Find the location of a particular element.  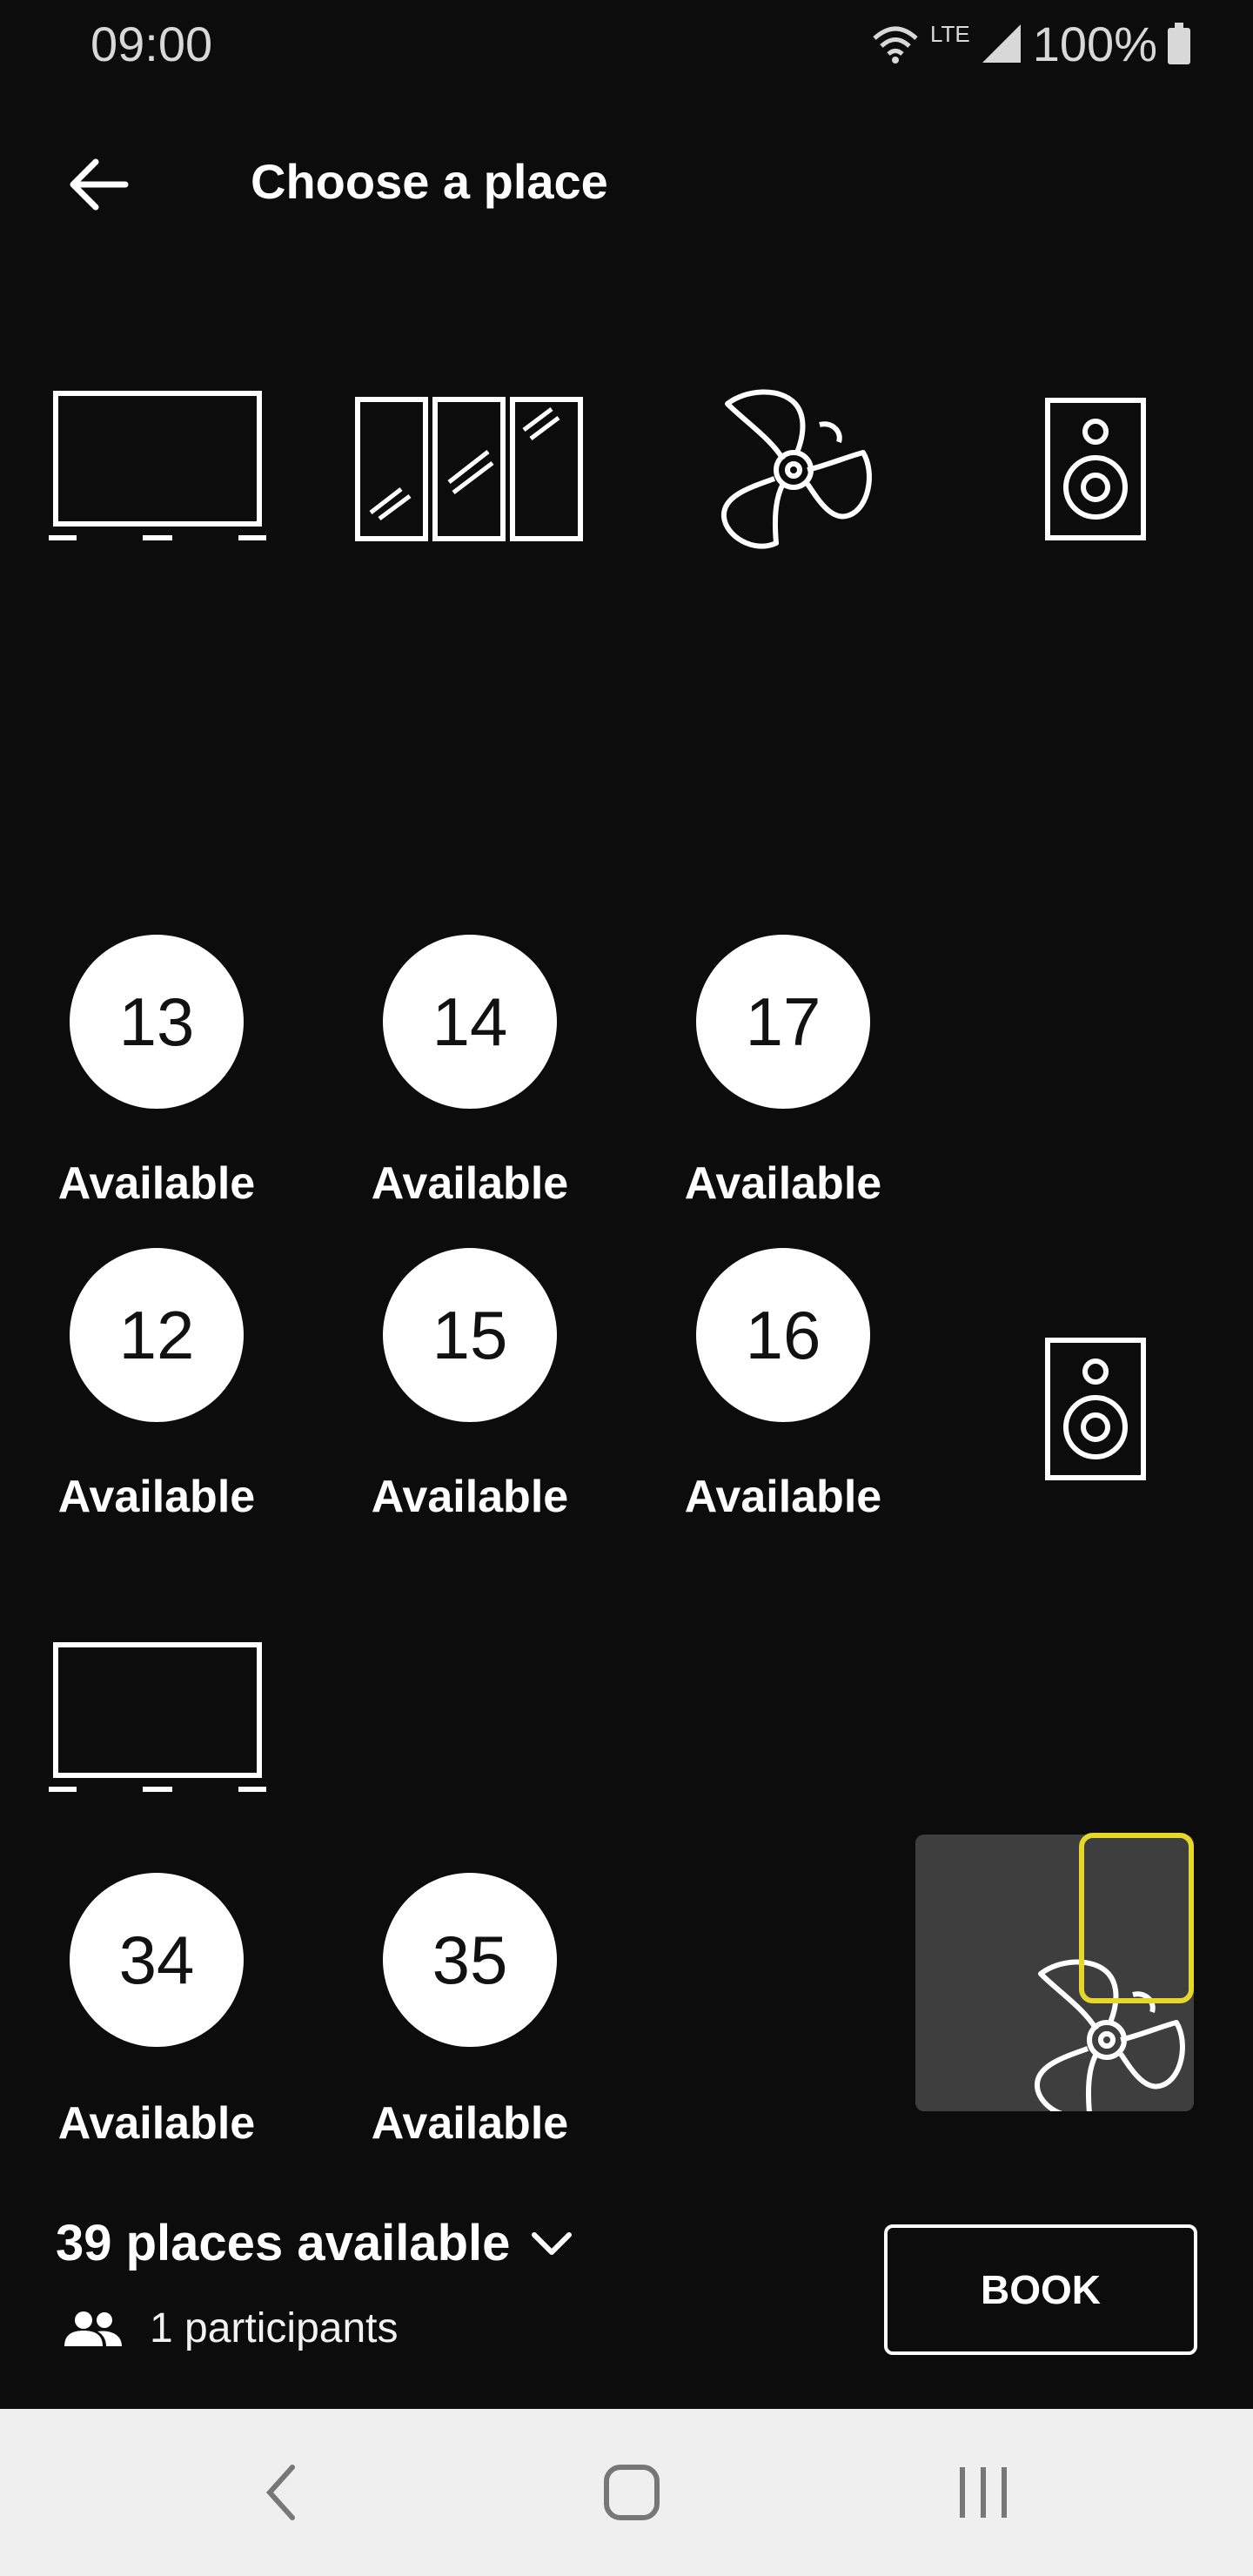

fan-icon is located at coordinates (796, 469).